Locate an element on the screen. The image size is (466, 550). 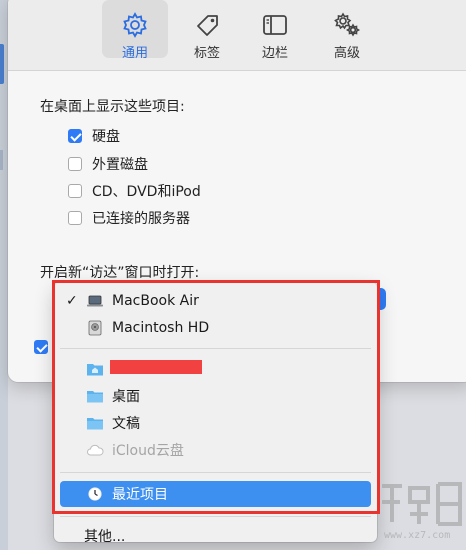
connected-servers-checkbox is located at coordinates (75, 218).